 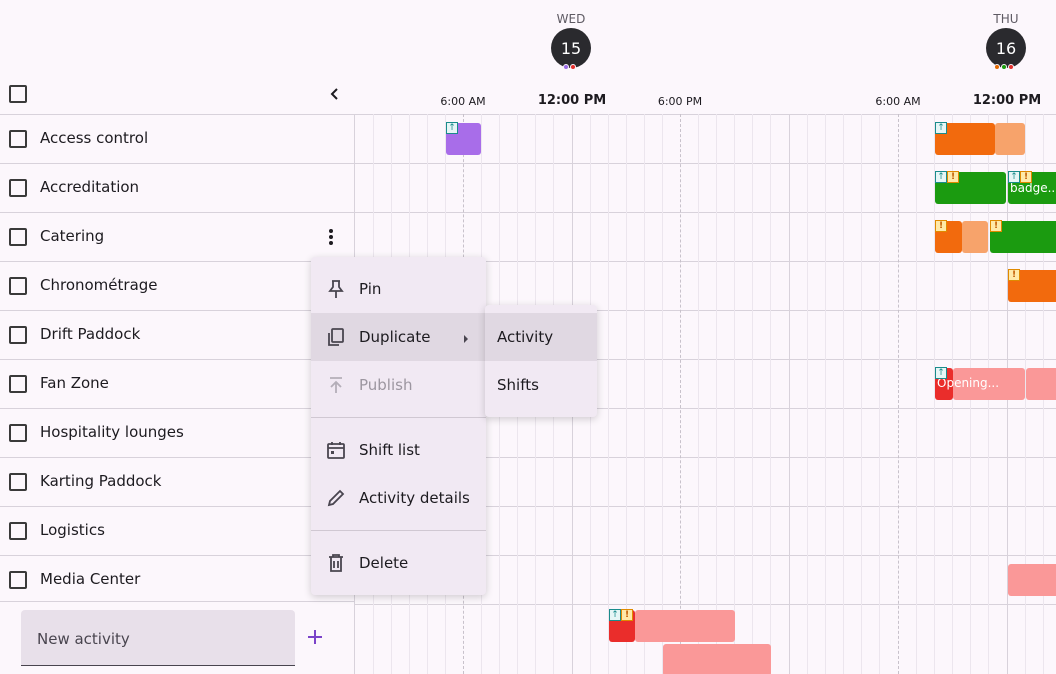 What do you see at coordinates (90, 579) in the screenshot?
I see `activity-label: Media Center` at bounding box center [90, 579].